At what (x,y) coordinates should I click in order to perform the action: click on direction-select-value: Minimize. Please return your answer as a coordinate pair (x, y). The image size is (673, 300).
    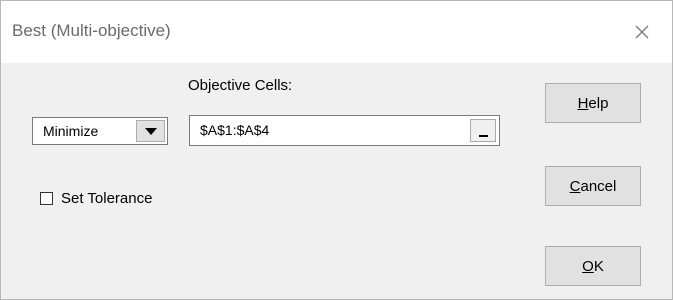
    Looking at the image, I should click on (71, 131).